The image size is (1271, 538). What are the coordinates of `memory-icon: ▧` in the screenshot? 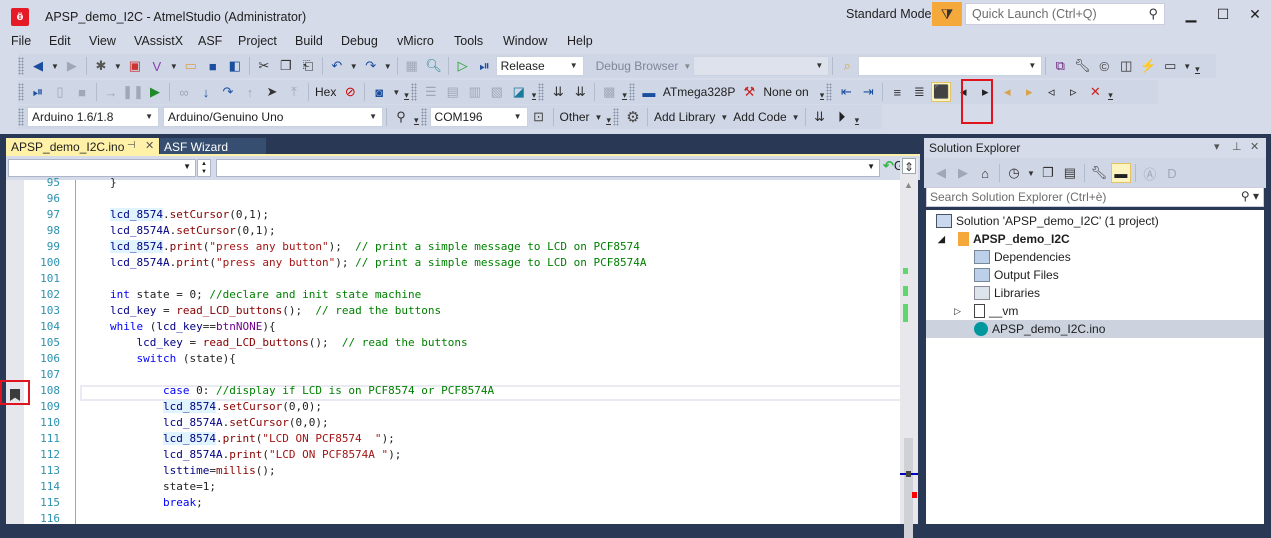 It's located at (497, 92).